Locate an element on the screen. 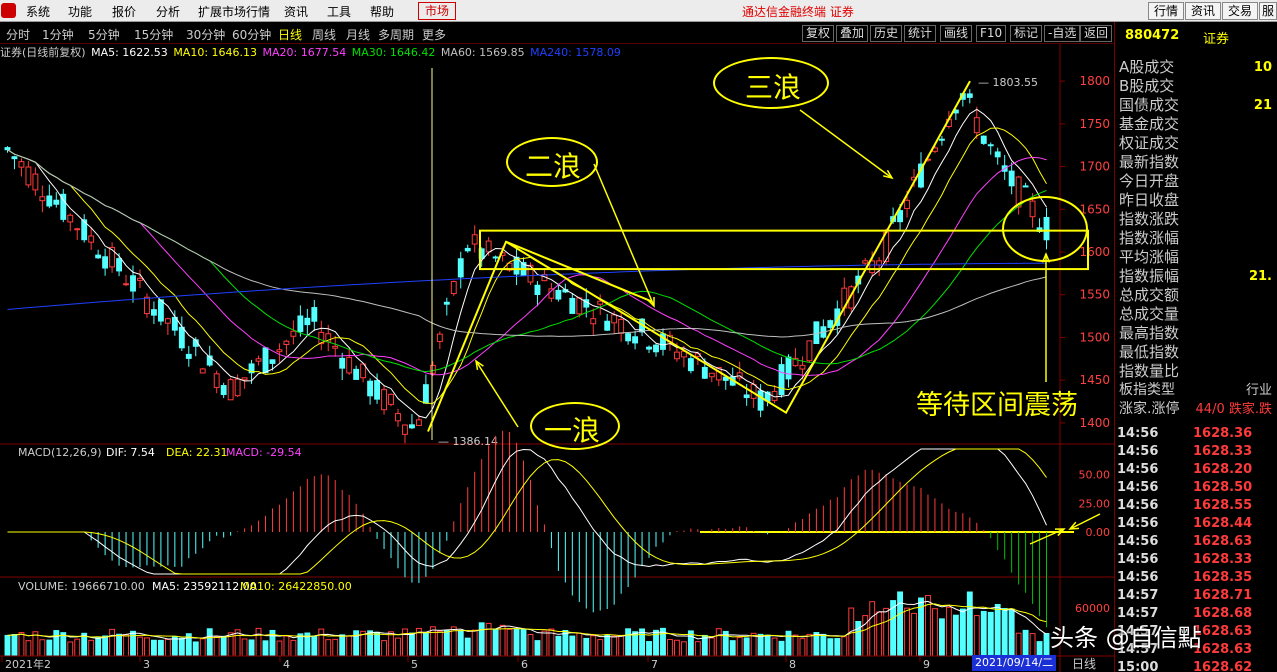 The width and height of the screenshot is (1277, 672). macd-dif: DIF: 7.54 is located at coordinates (130, 452).